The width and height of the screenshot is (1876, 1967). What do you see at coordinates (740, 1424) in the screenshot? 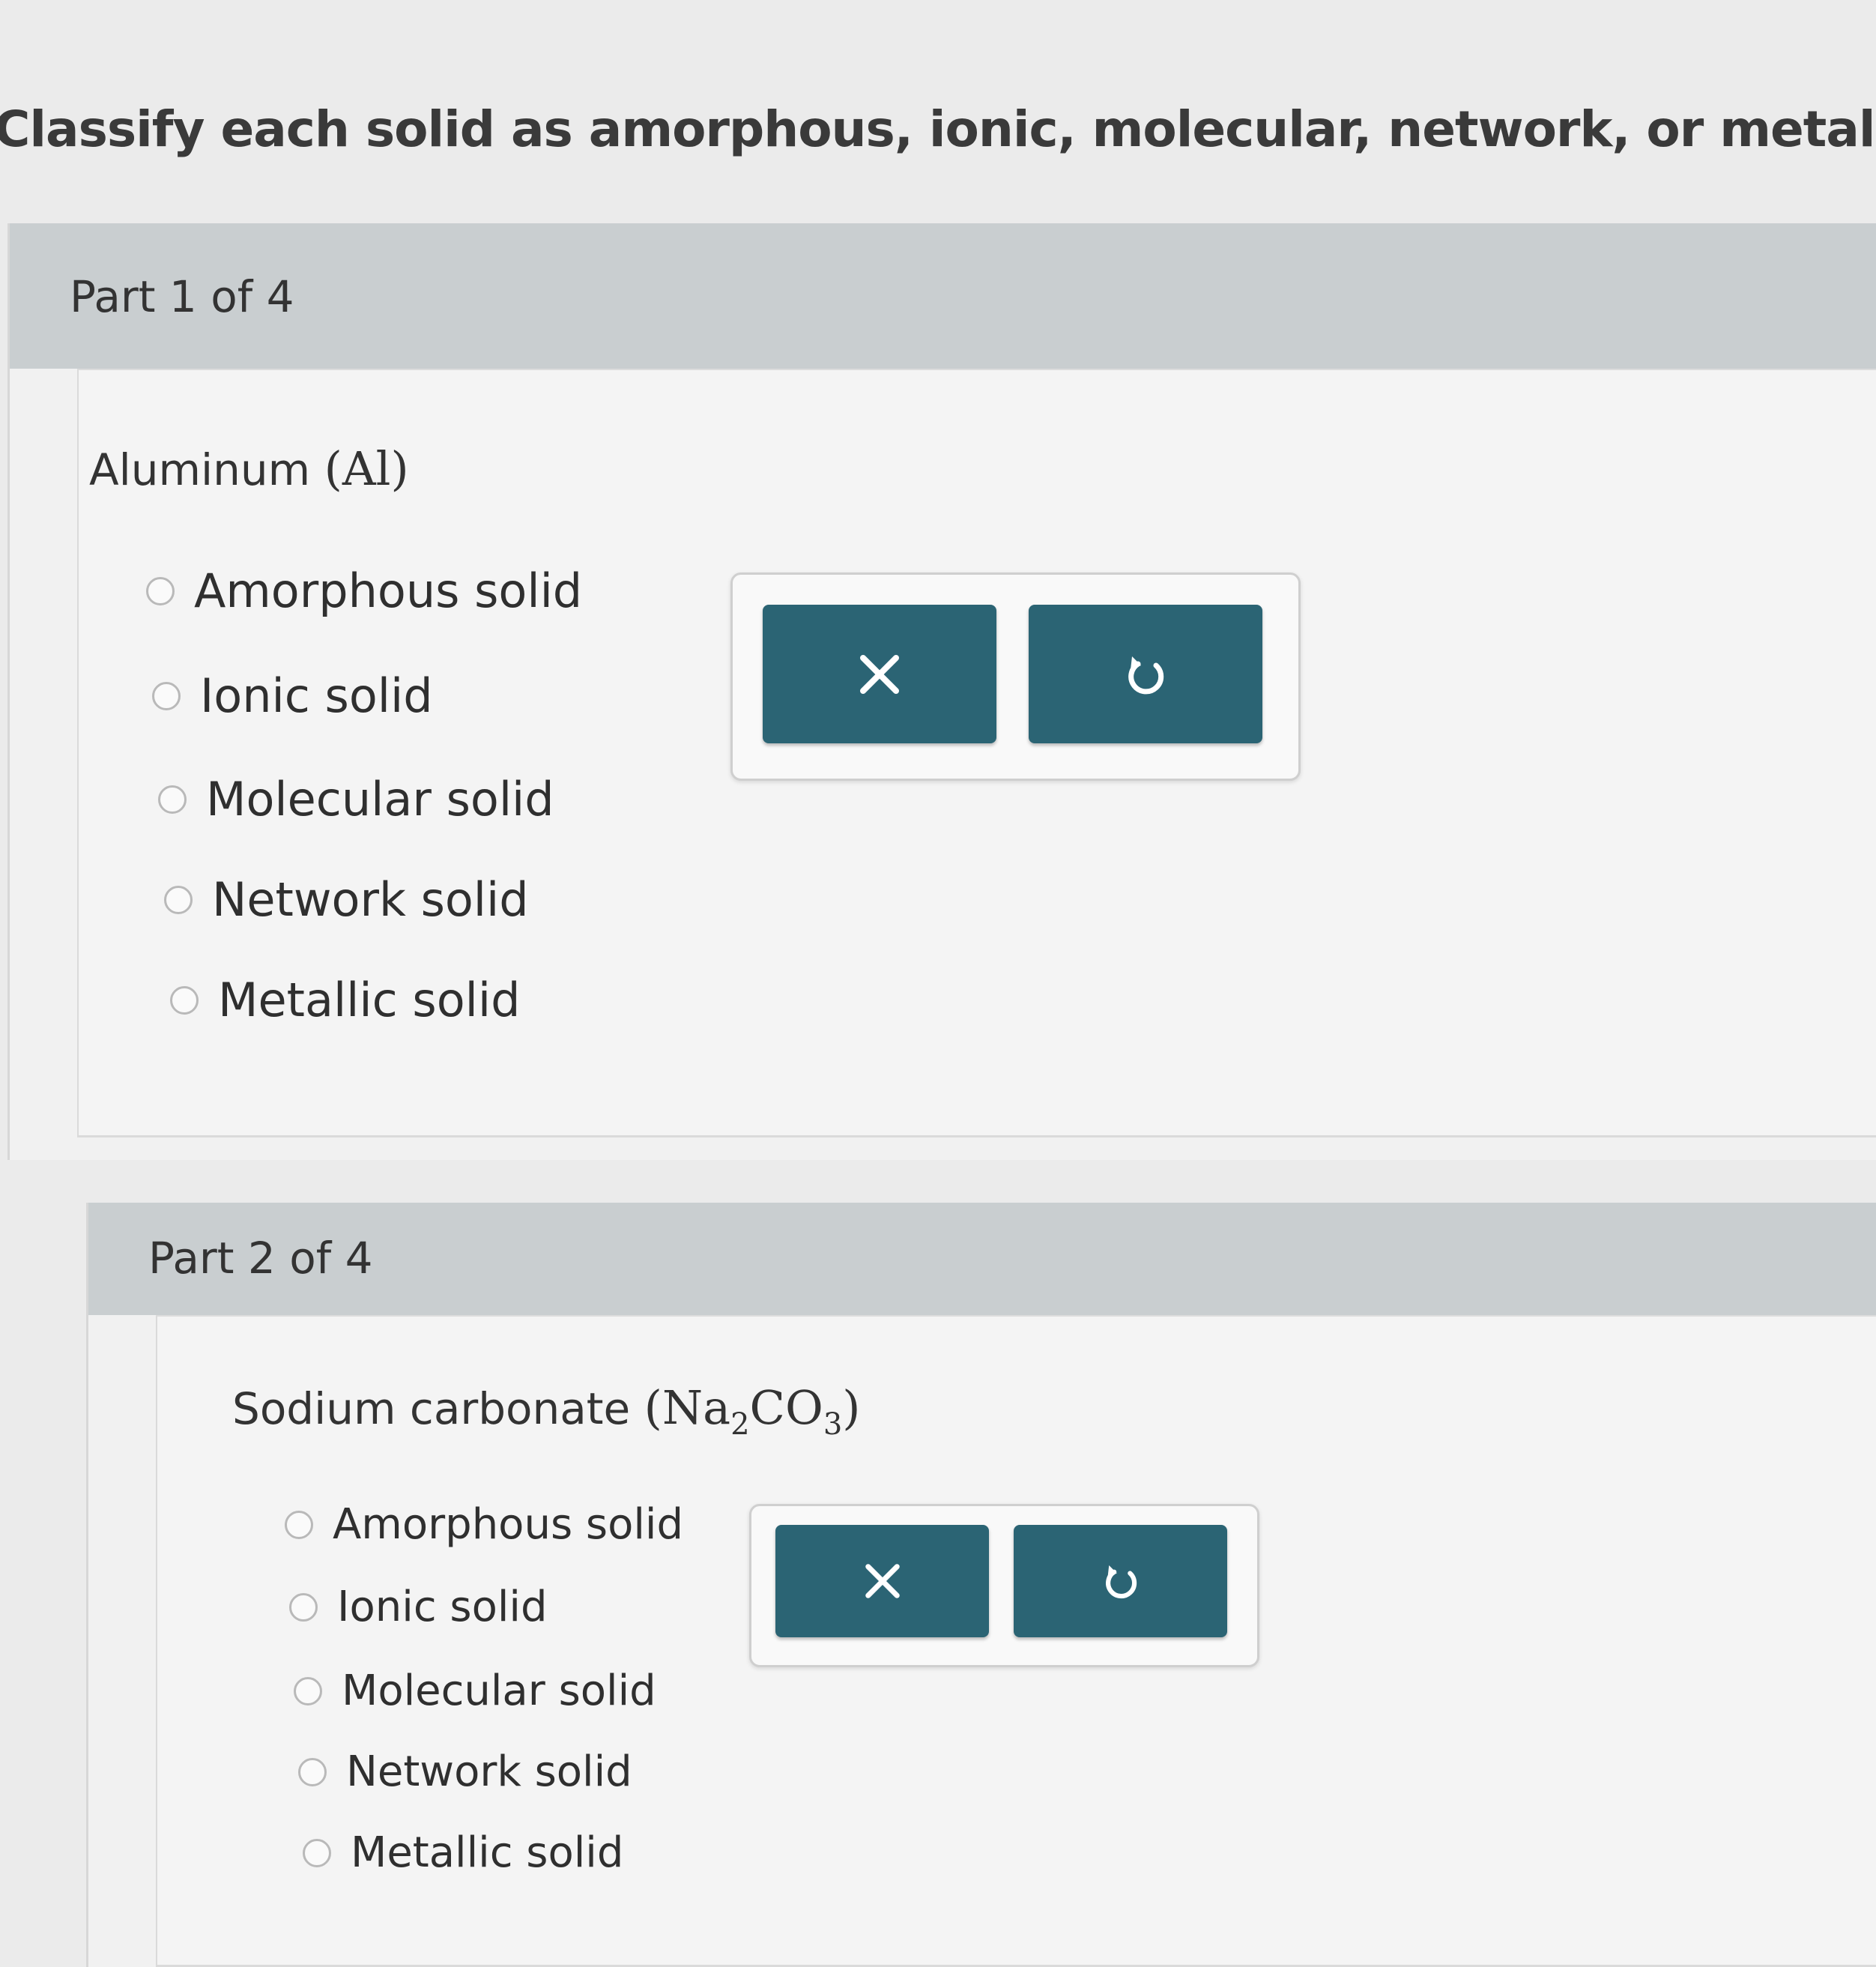
I see `formula-subscript: 2` at bounding box center [740, 1424].